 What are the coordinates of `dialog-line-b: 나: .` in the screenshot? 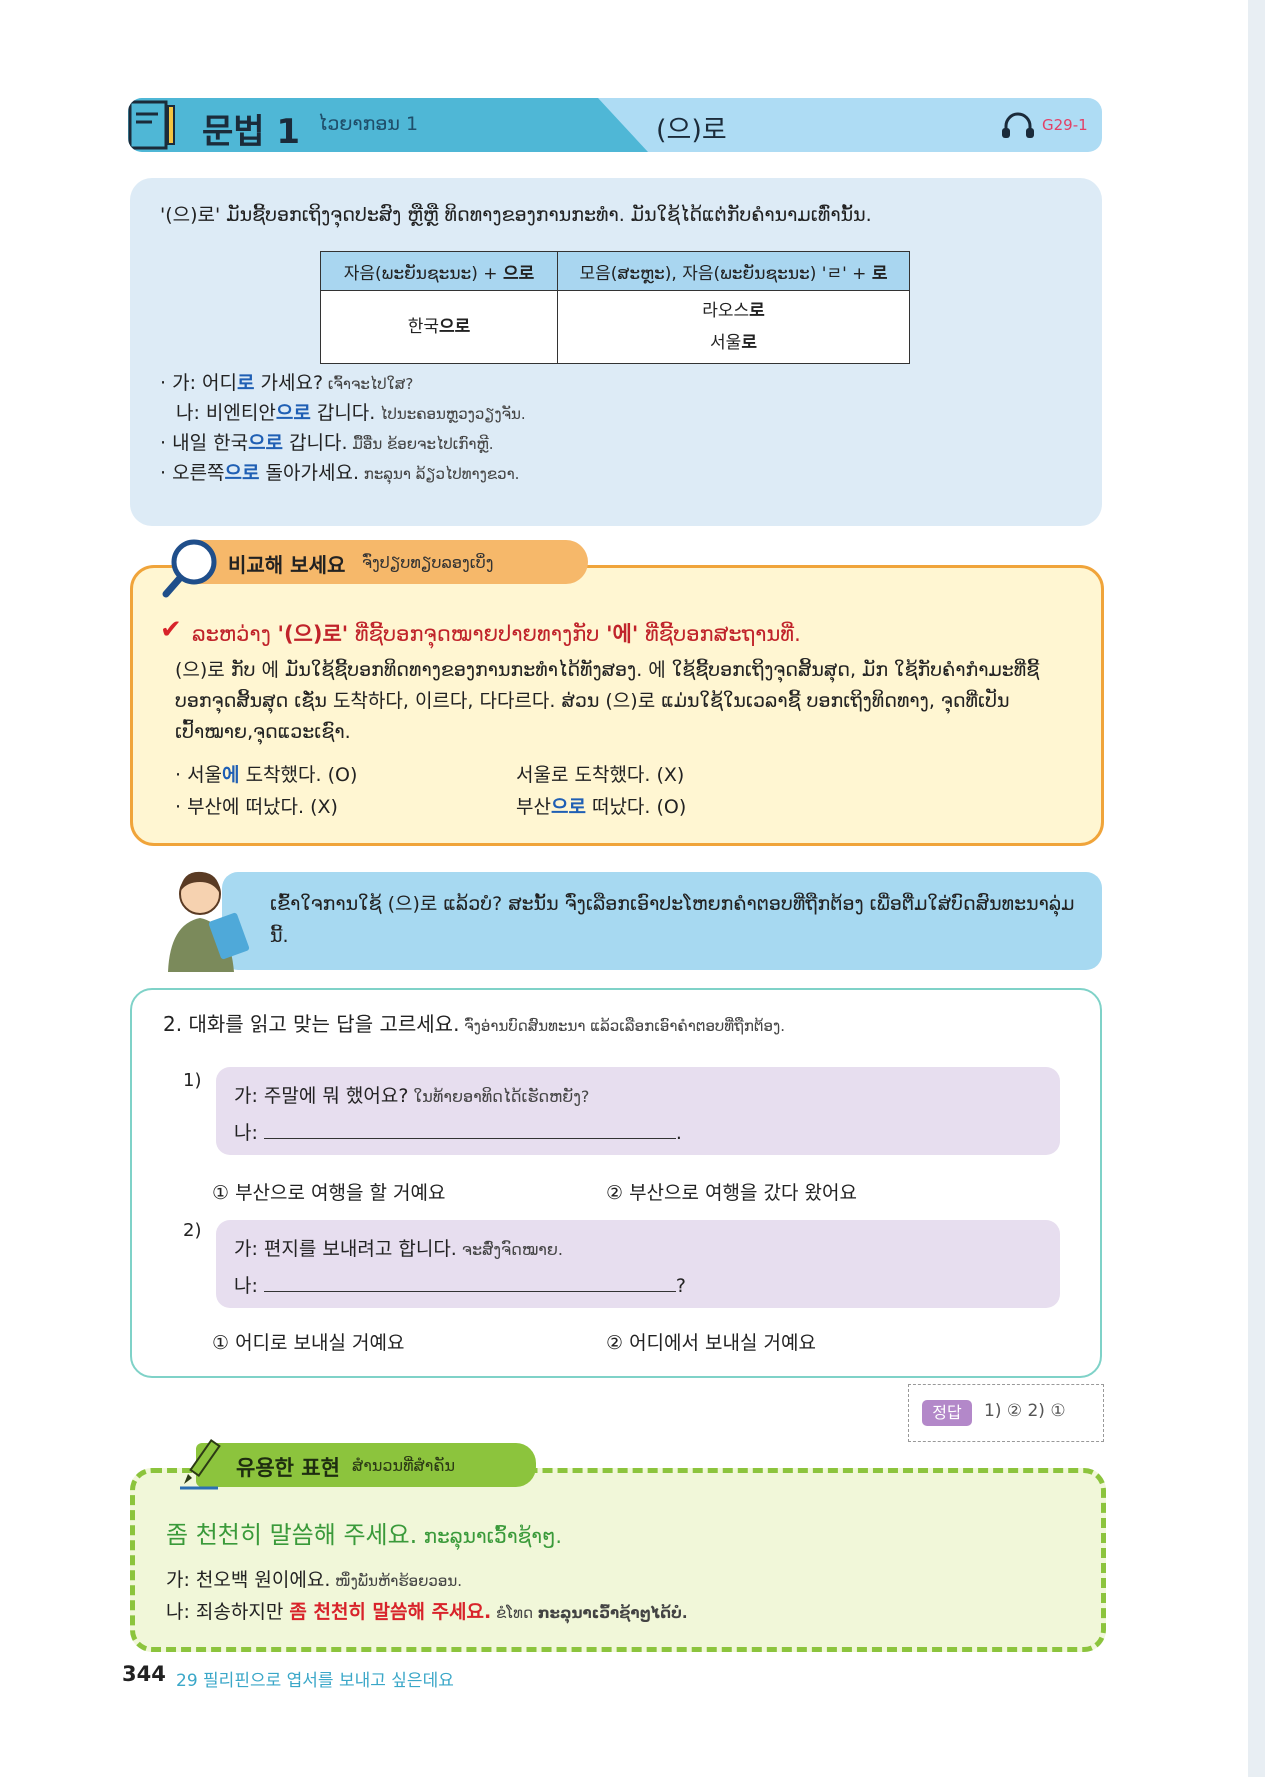 It's located at (458, 1132).